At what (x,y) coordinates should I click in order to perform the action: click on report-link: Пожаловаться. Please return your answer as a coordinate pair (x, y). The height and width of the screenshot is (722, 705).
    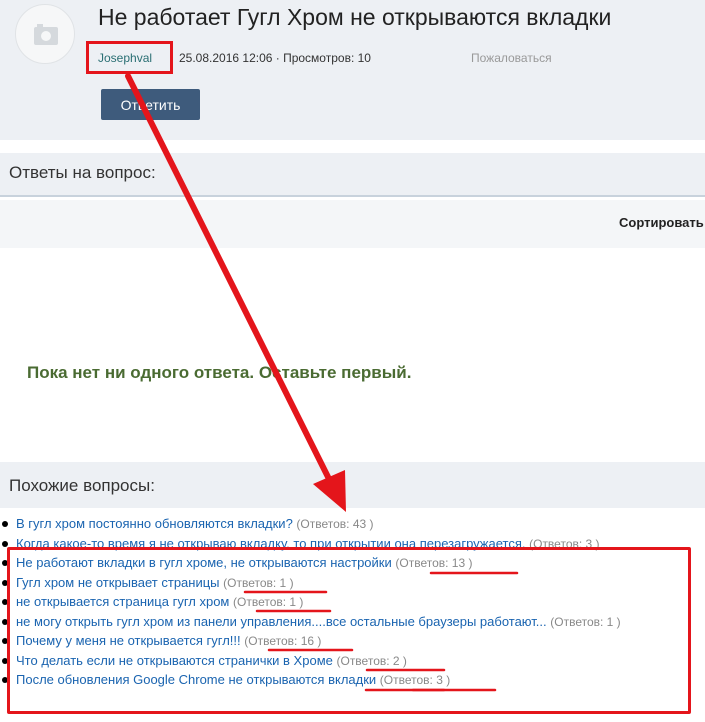
    Looking at the image, I should click on (511, 58).